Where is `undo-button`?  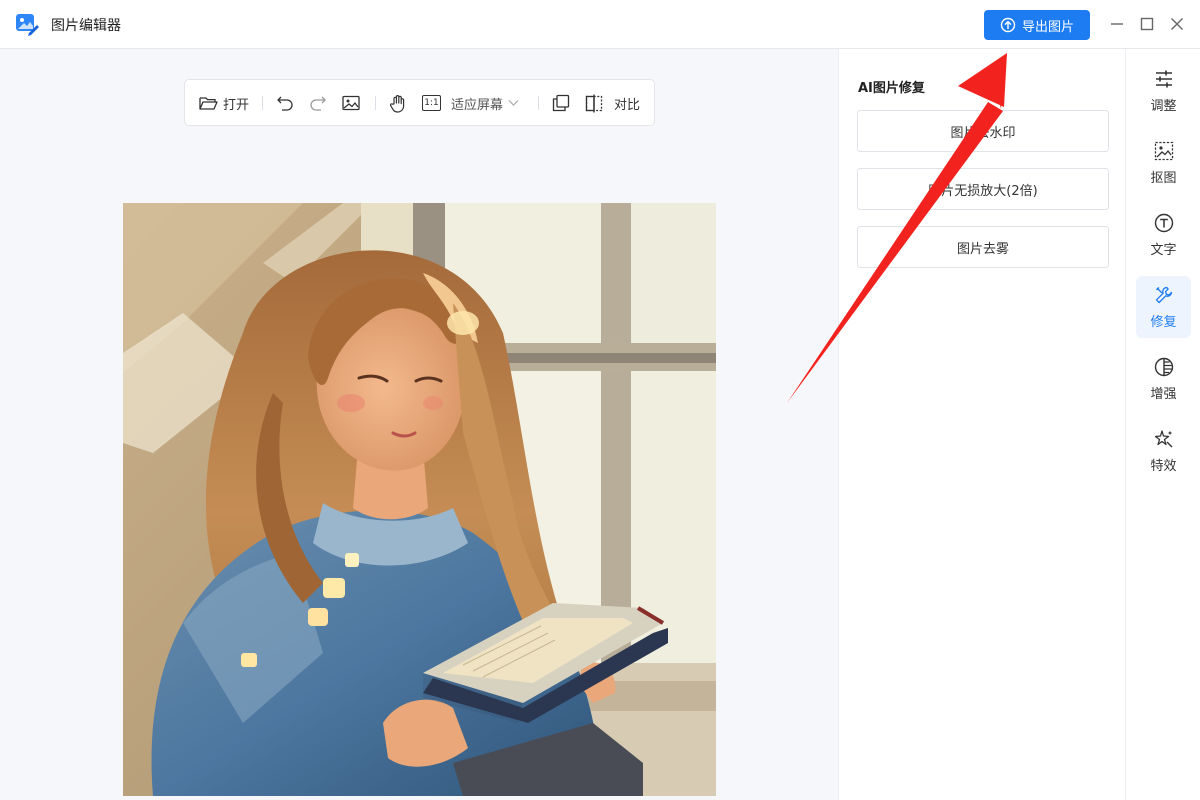
undo-button is located at coordinates (285, 103).